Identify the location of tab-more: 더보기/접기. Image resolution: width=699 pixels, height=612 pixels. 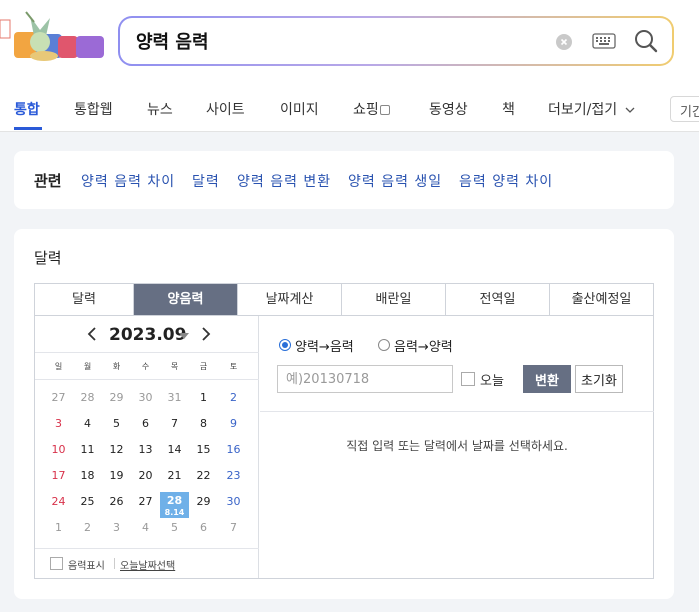
(591, 109).